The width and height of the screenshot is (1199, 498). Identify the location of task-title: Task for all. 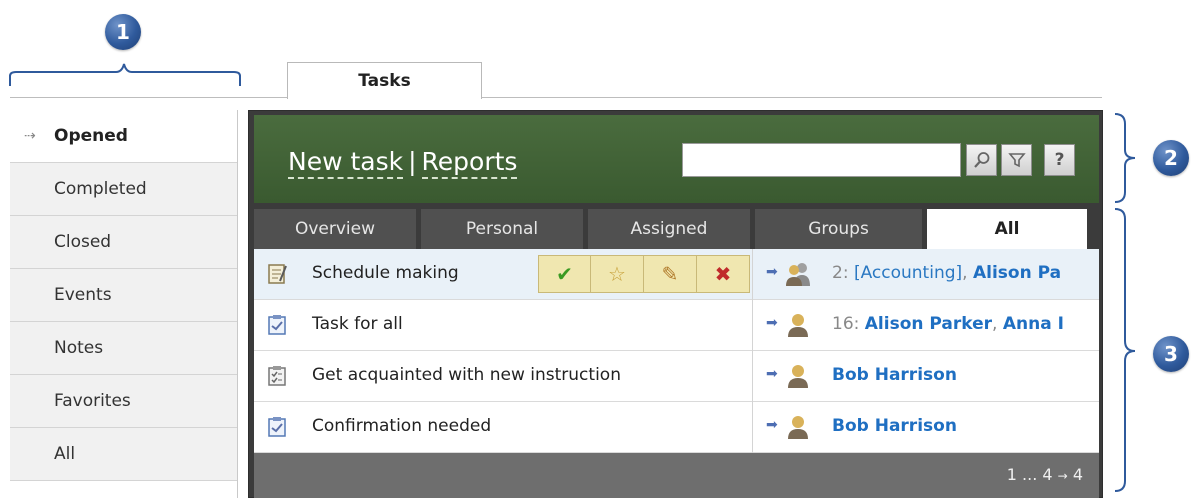
(357, 324).